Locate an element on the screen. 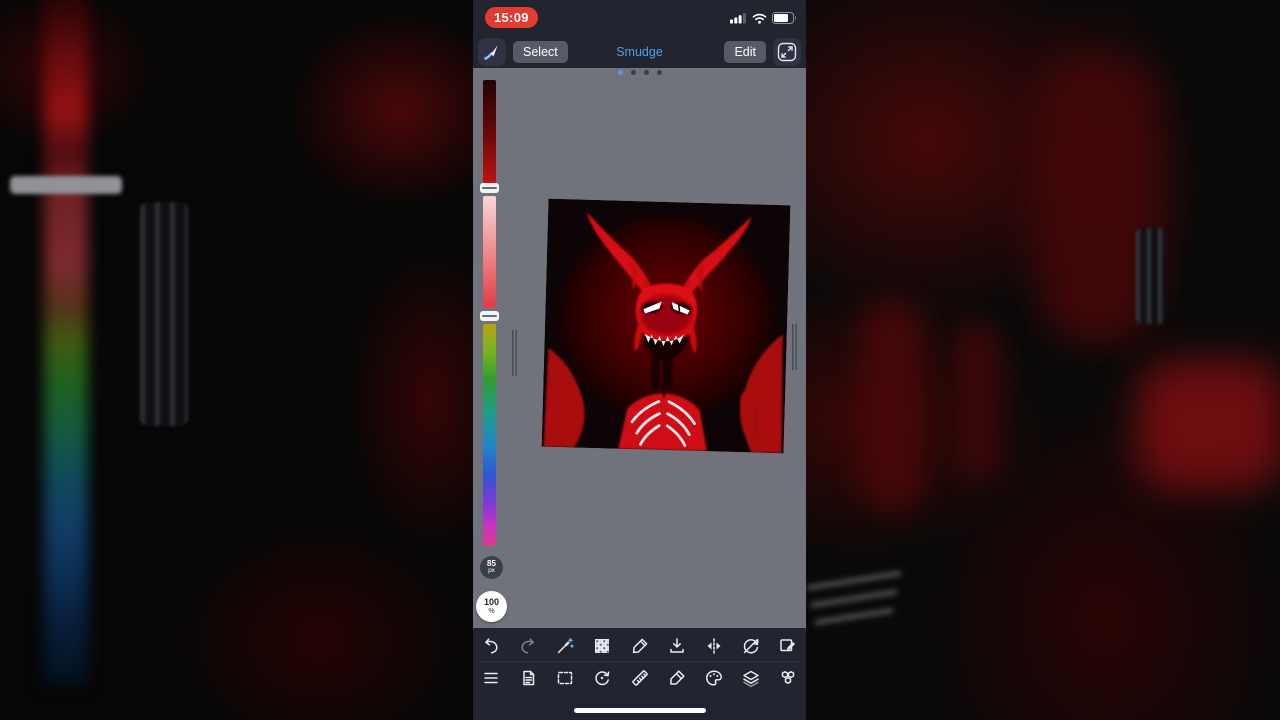  materials-icon is located at coordinates (788, 678).